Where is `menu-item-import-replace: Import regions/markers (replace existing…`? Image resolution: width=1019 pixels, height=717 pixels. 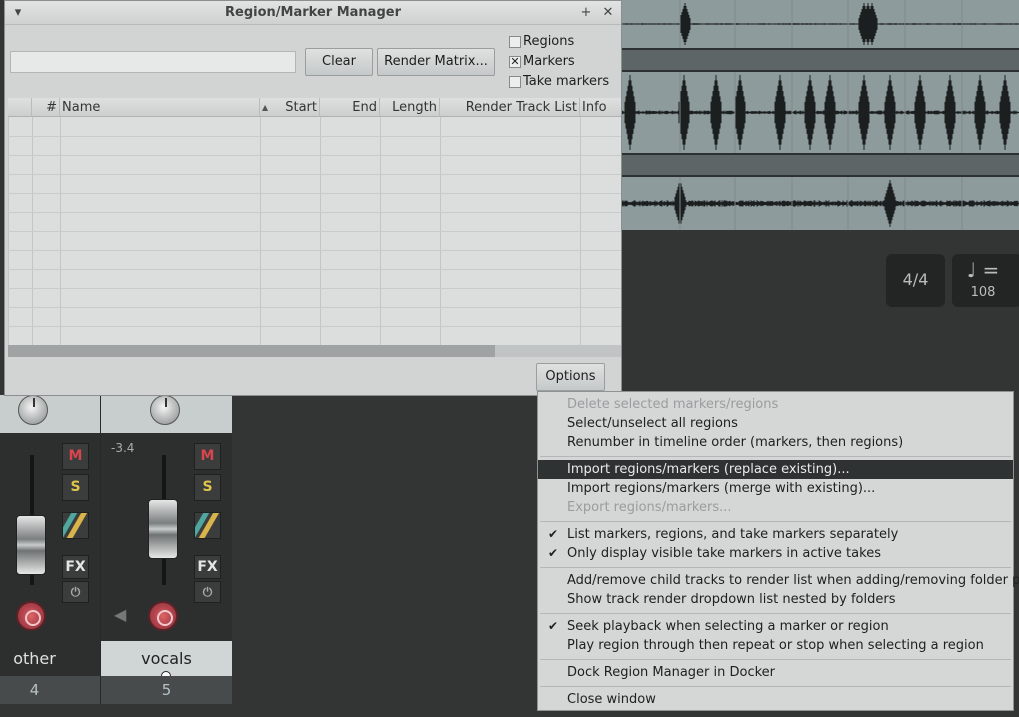 menu-item-import-replace: Import regions/markers (replace existing… is located at coordinates (775, 469).